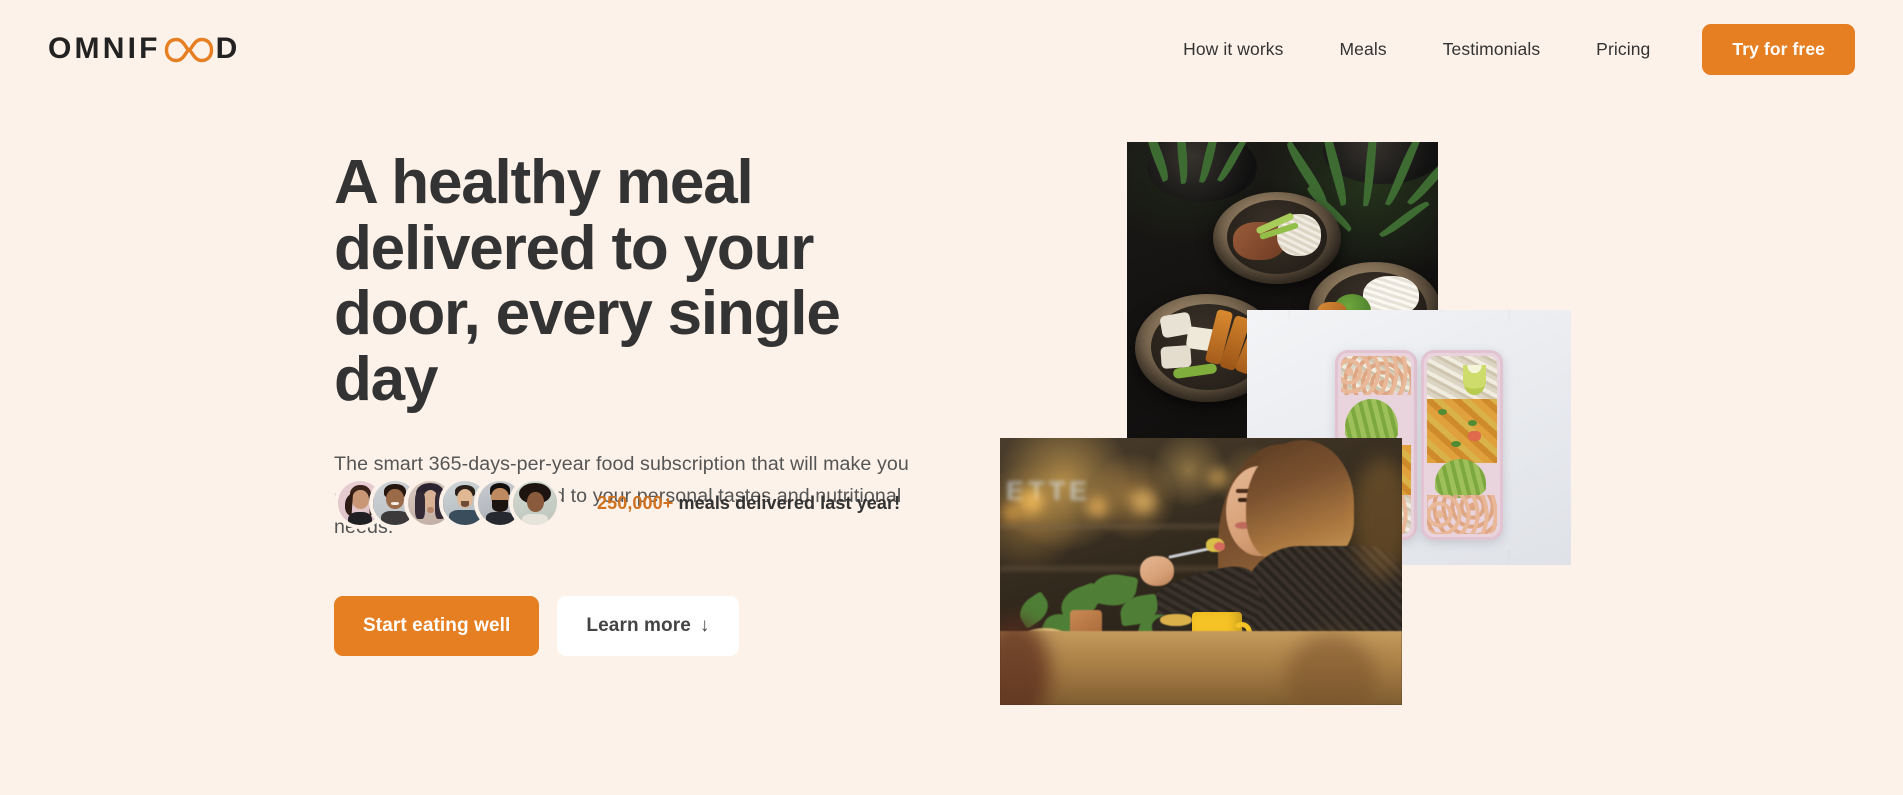  I want to click on logo-text-suffix: D, so click(228, 48).